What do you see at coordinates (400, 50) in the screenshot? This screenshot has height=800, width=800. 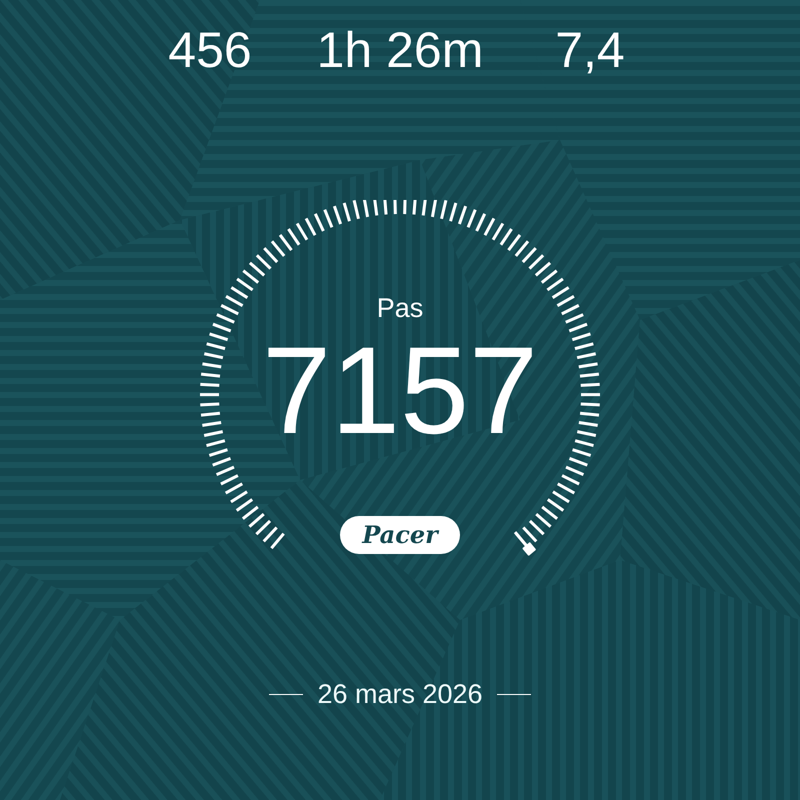 I see `stat-value: 1h 26m` at bounding box center [400, 50].